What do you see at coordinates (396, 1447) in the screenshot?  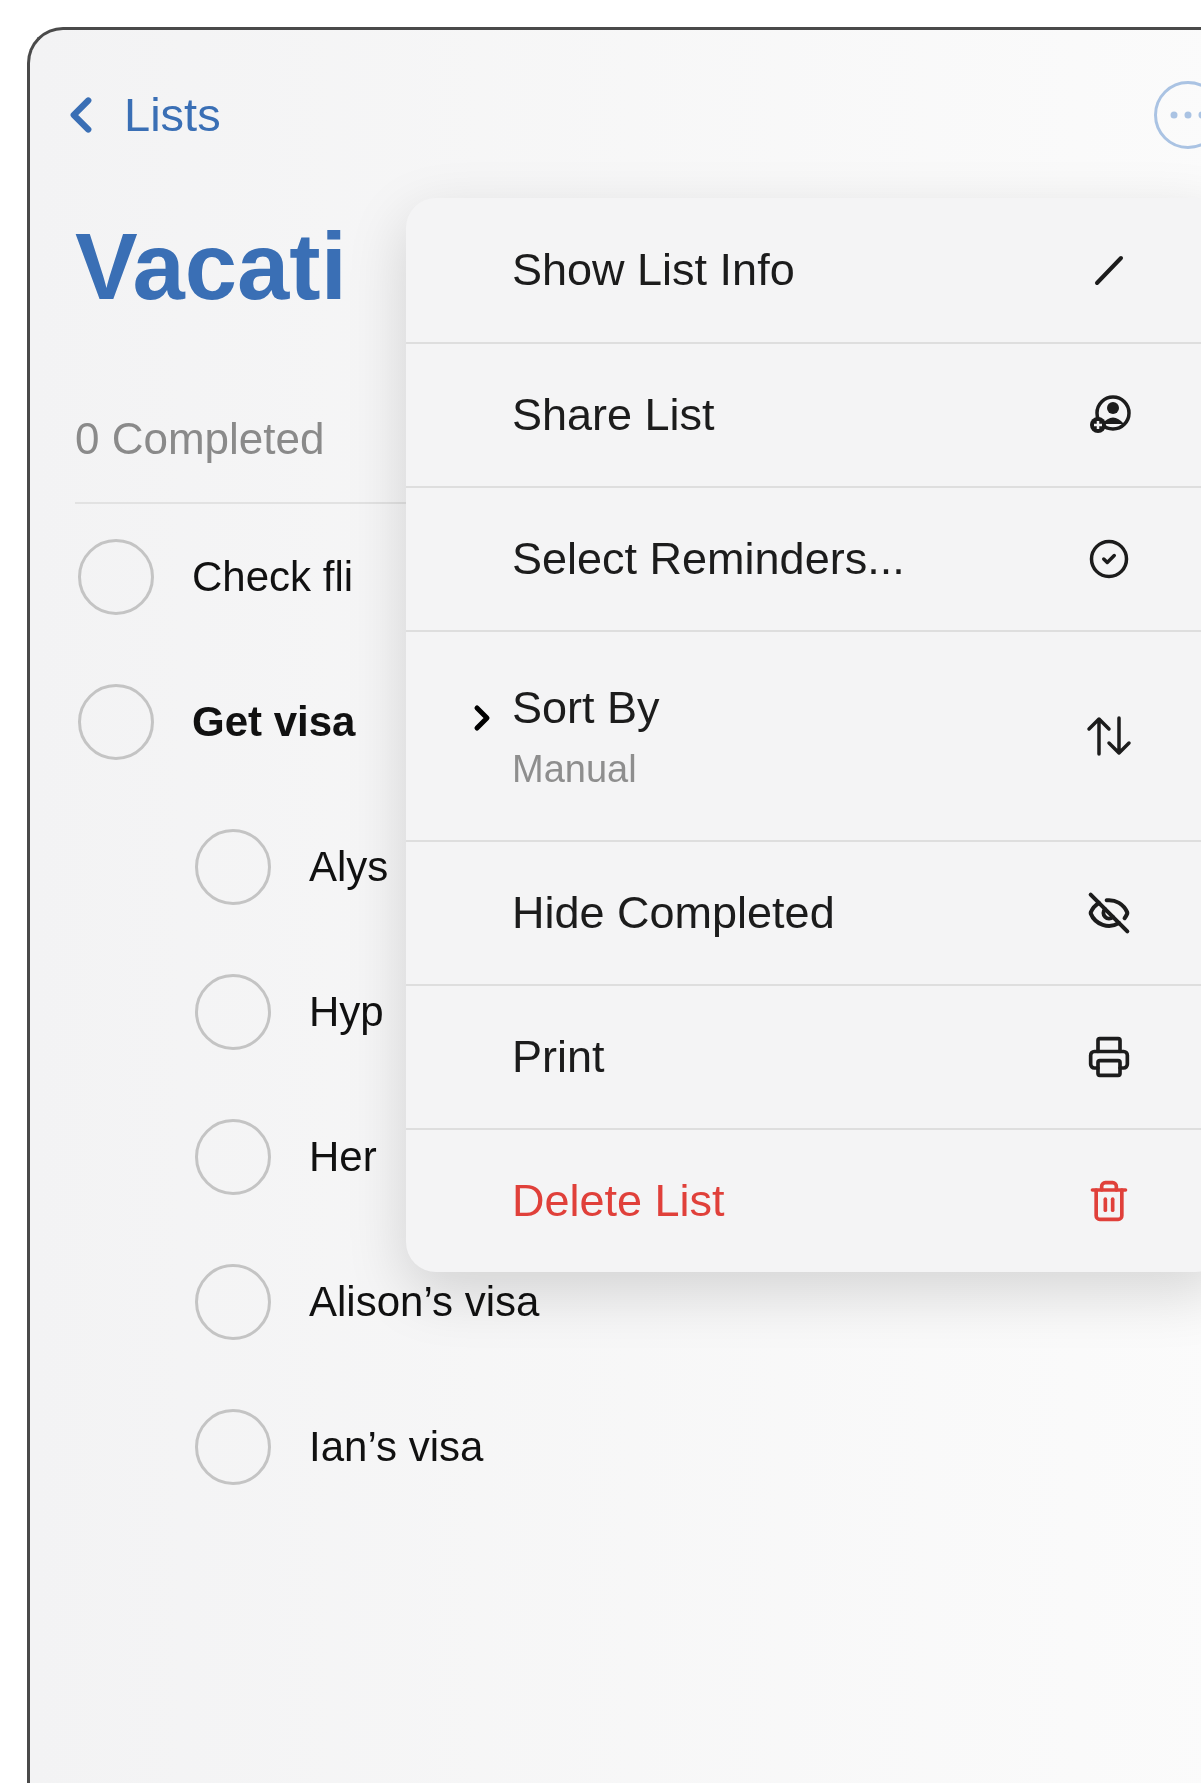 I see `reminder-title: Ian’s visa` at bounding box center [396, 1447].